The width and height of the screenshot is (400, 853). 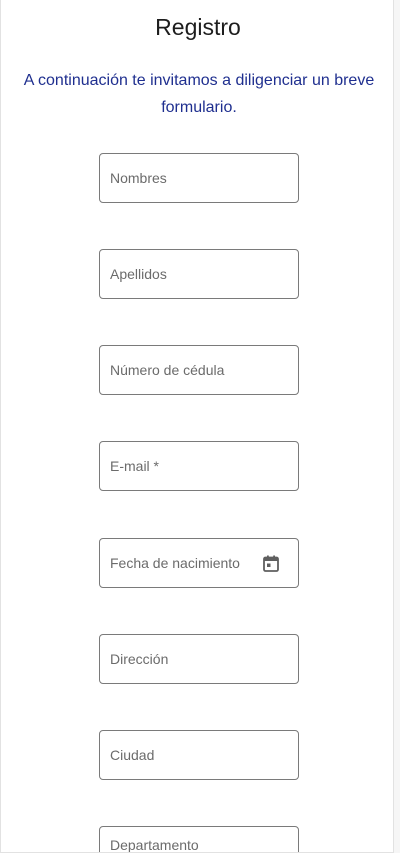 What do you see at coordinates (132, 755) in the screenshot?
I see `ciudad-label: Ciudad` at bounding box center [132, 755].